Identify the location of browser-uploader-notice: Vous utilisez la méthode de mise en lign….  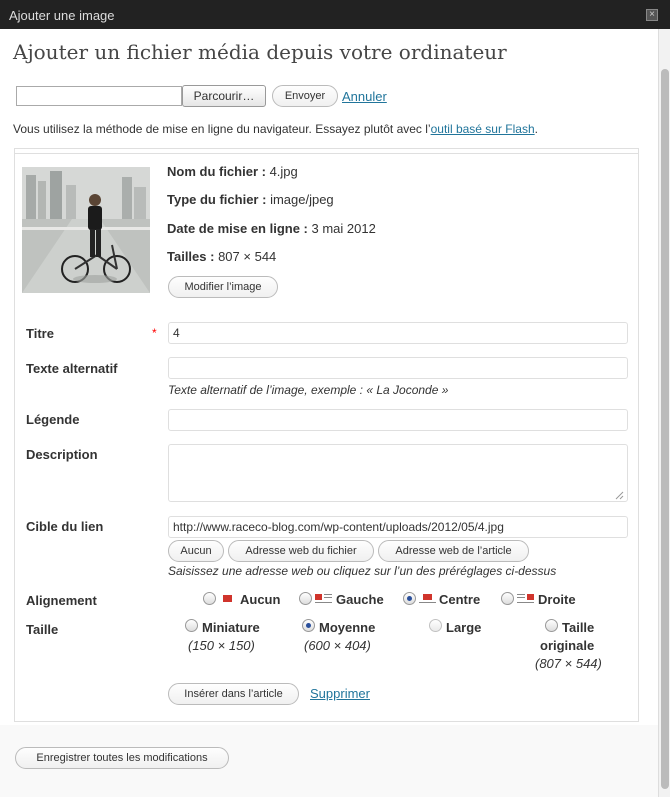
(275, 129).